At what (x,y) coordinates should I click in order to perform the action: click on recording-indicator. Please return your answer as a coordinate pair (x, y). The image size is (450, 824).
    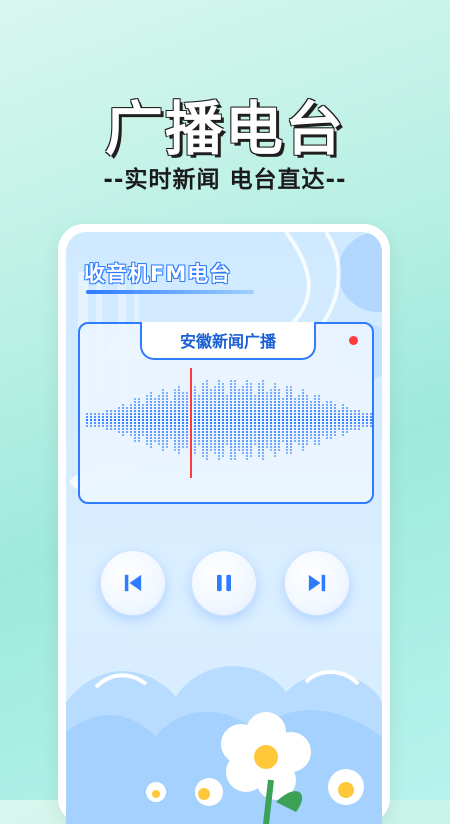
    Looking at the image, I should click on (353, 340).